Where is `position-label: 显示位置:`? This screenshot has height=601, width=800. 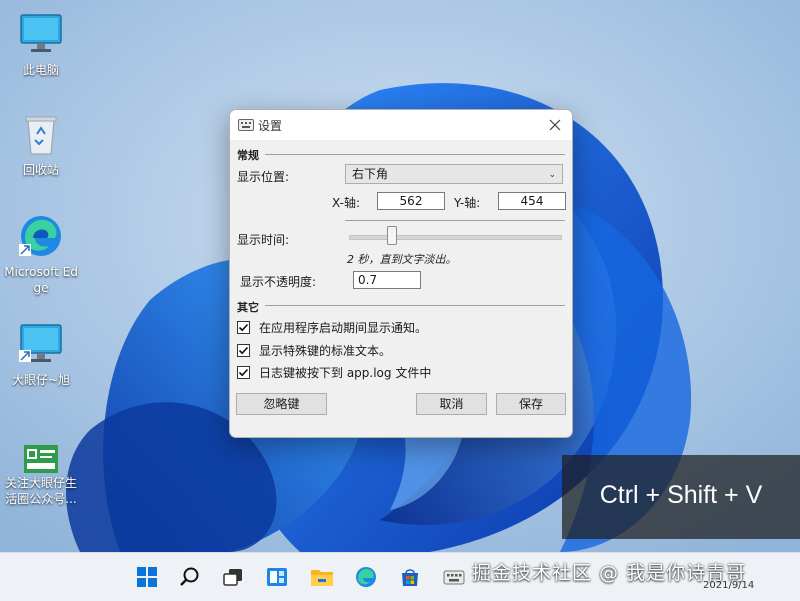 position-label: 显示位置: is located at coordinates (263, 177).